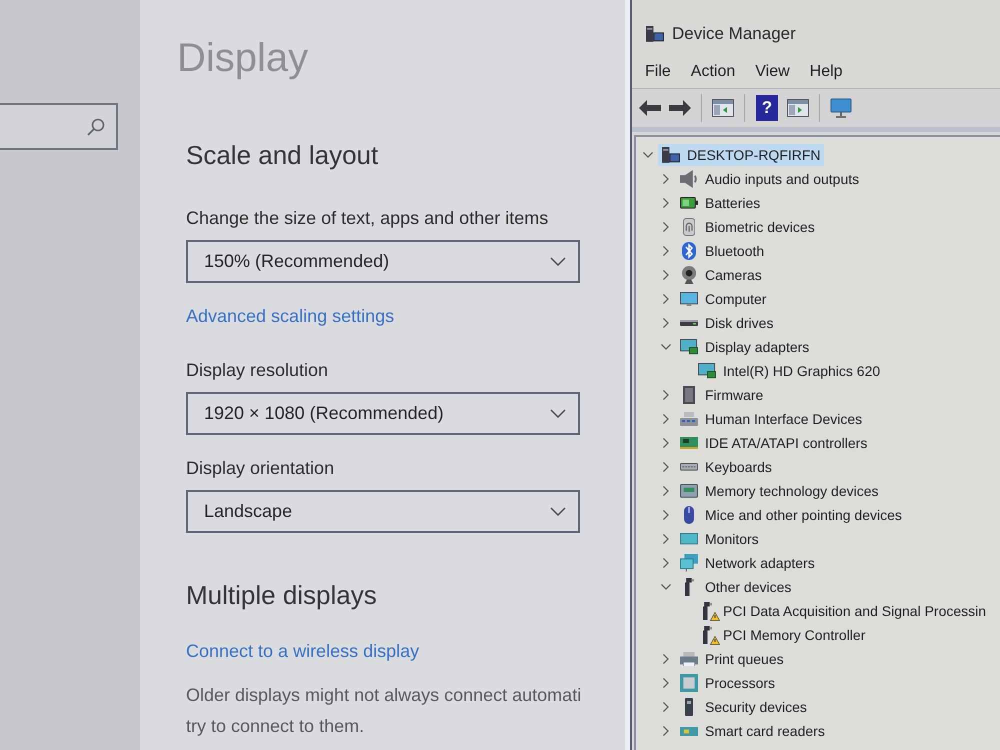 The width and height of the screenshot is (1000, 750). What do you see at coordinates (773, 443) in the screenshot?
I see `tree-item: IDE ATA/ATAPI controllers` at bounding box center [773, 443].